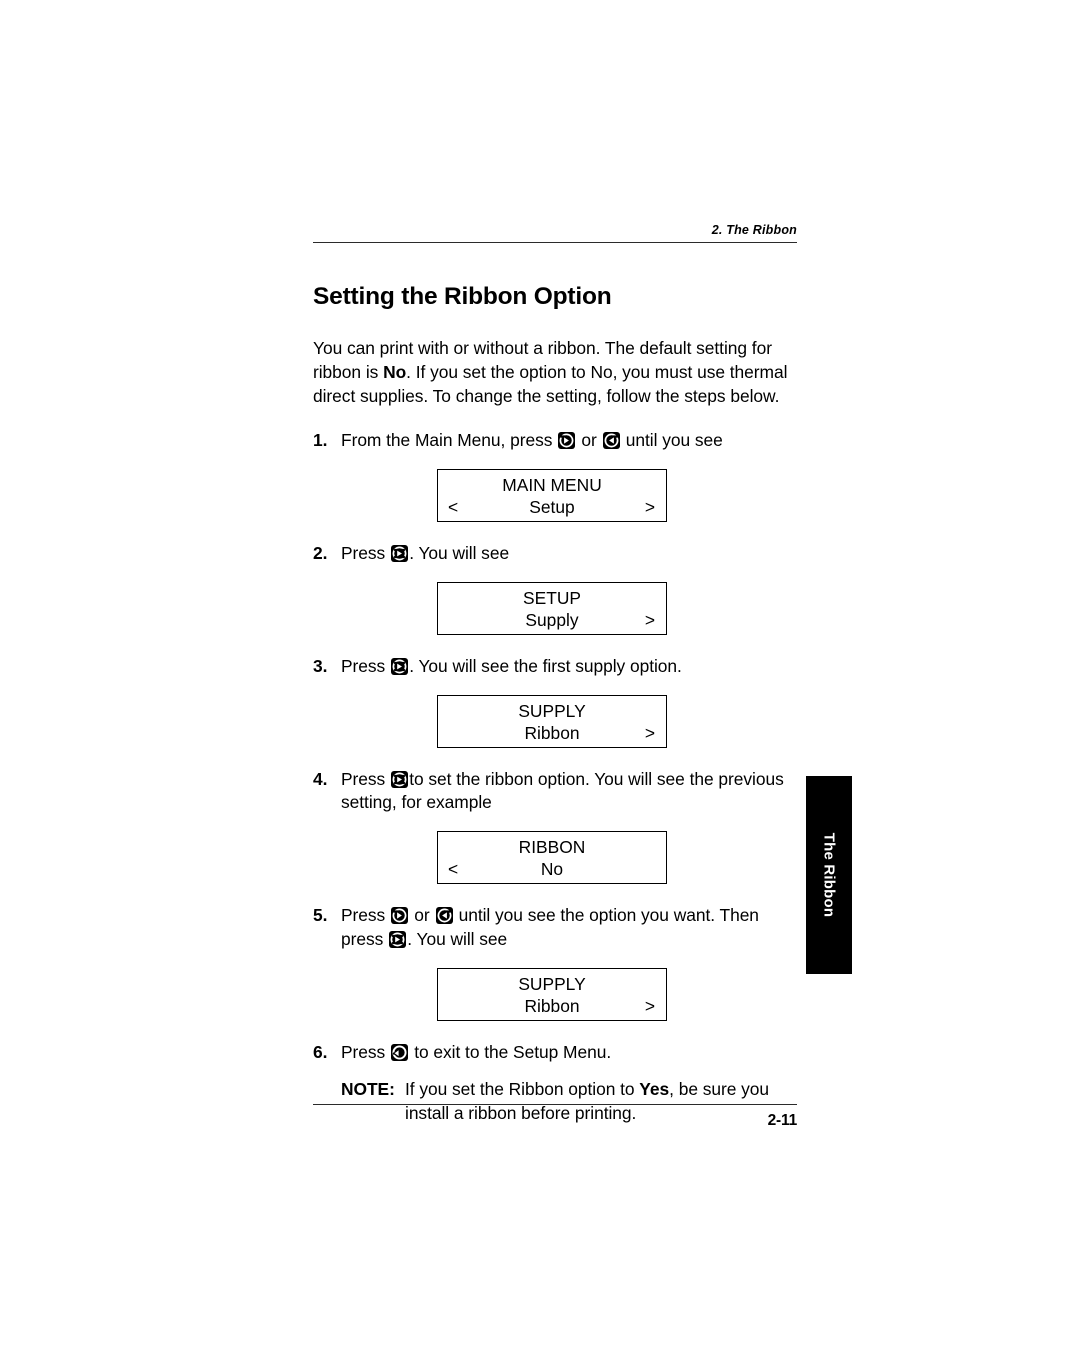  I want to click on lcd-display-main-menu: MAIN MENU < Setup >, so click(552, 496).